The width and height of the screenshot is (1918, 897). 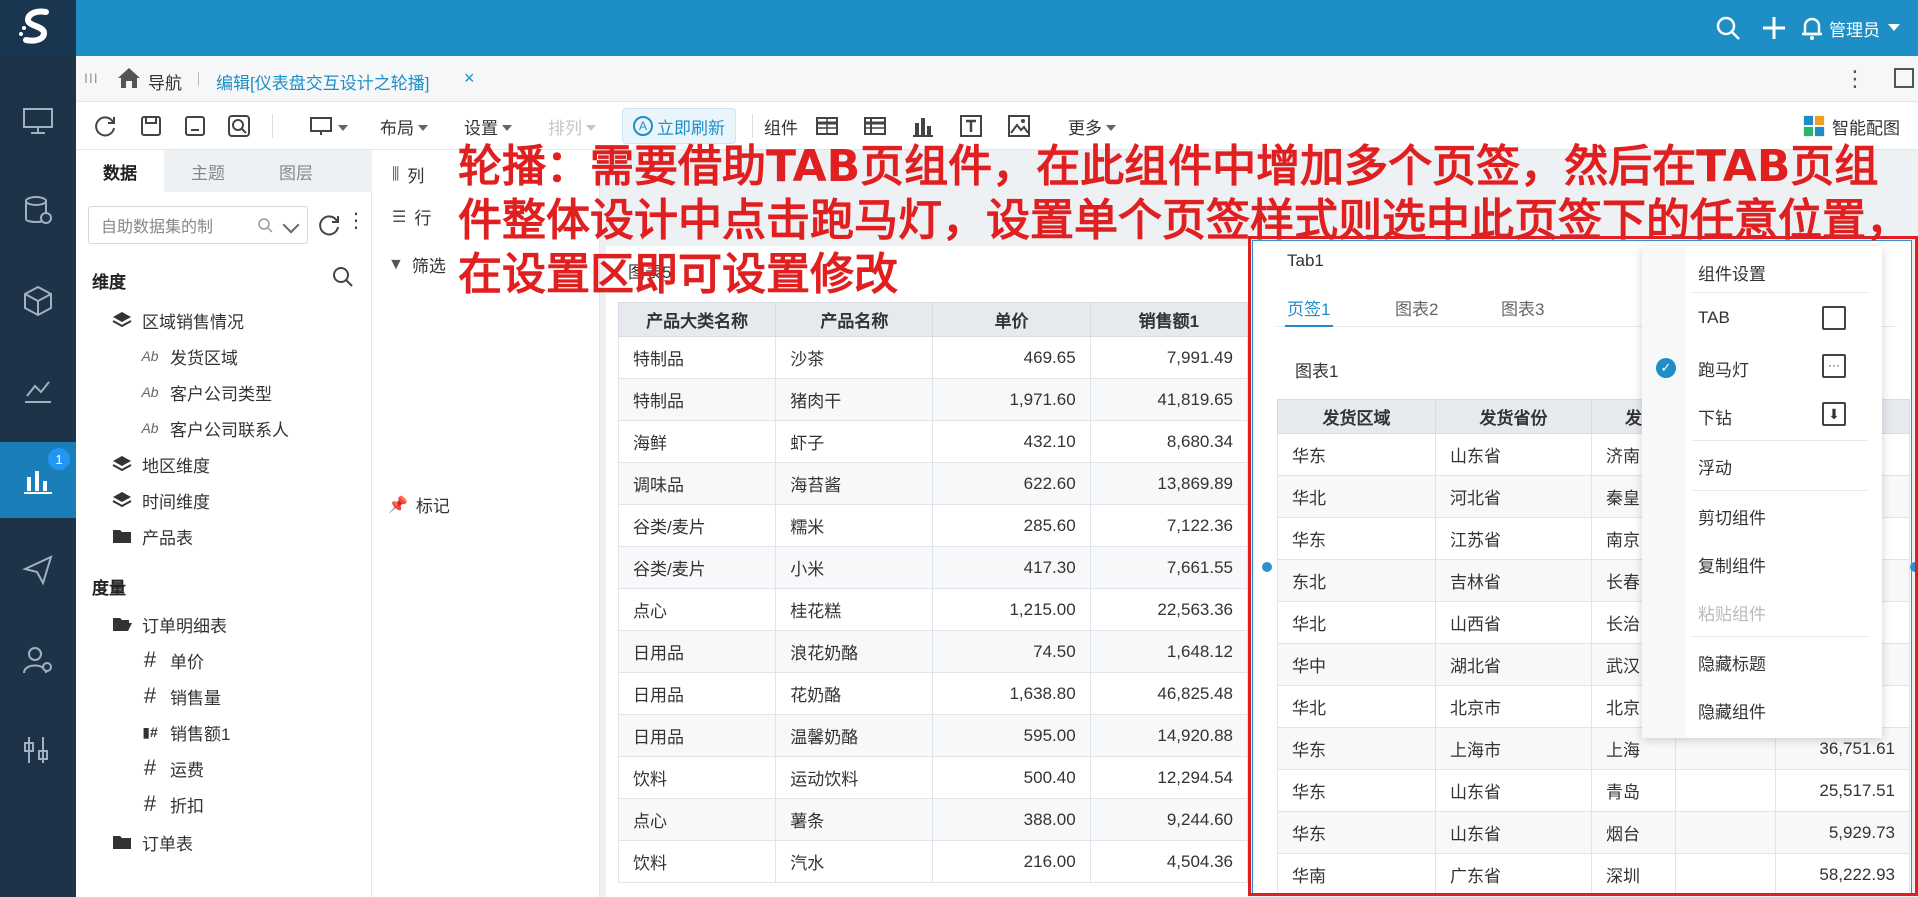 What do you see at coordinates (1732, 662) in the screenshot?
I see `menu-item-hide-title: 隐藏标题` at bounding box center [1732, 662].